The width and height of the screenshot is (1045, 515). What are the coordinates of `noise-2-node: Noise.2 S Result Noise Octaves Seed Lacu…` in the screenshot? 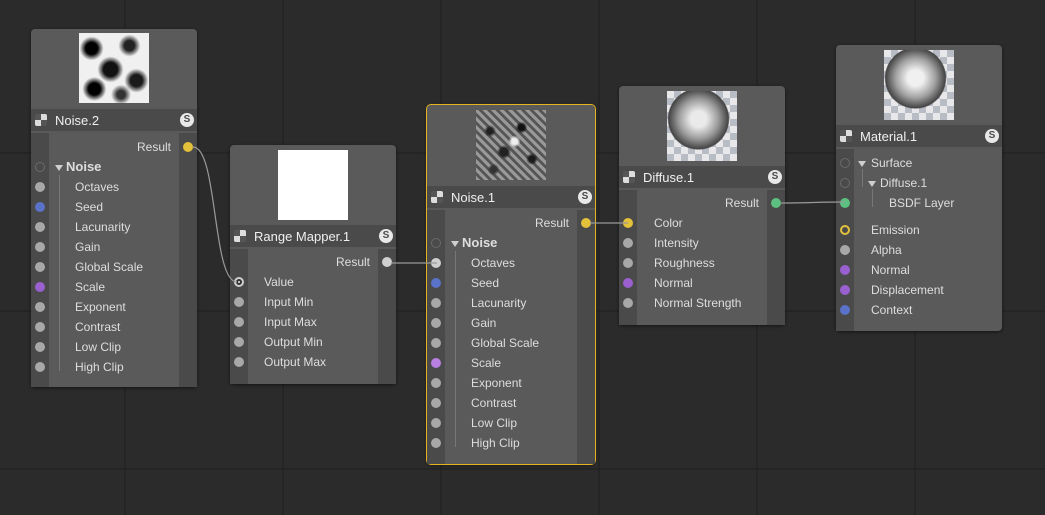 It's located at (114, 208).